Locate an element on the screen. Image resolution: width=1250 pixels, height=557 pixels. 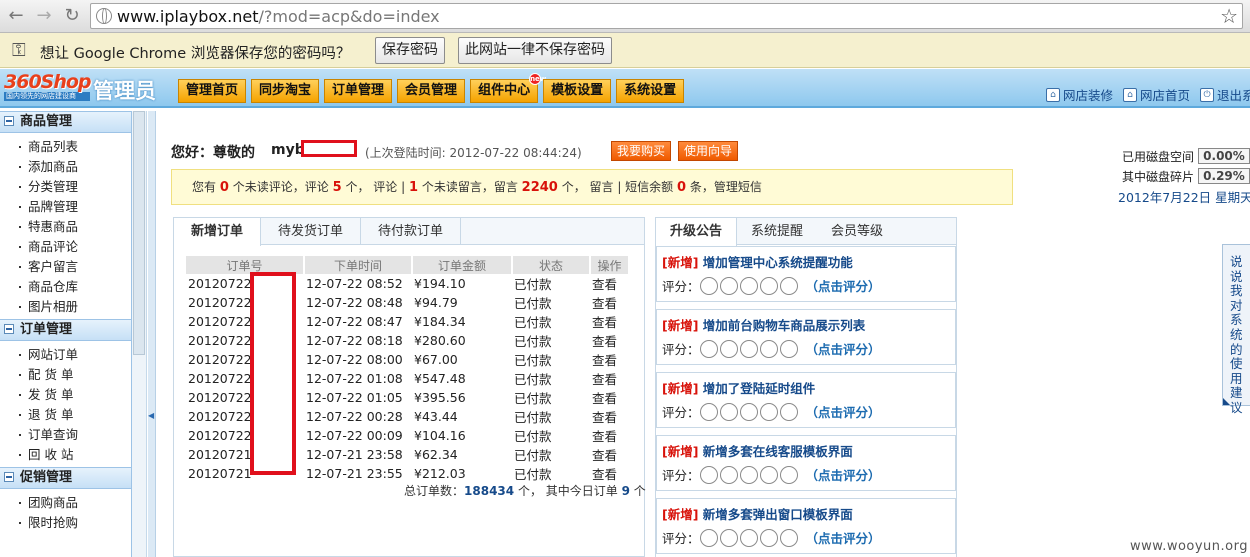
messages-count: 2240 is located at coordinates (540, 187).